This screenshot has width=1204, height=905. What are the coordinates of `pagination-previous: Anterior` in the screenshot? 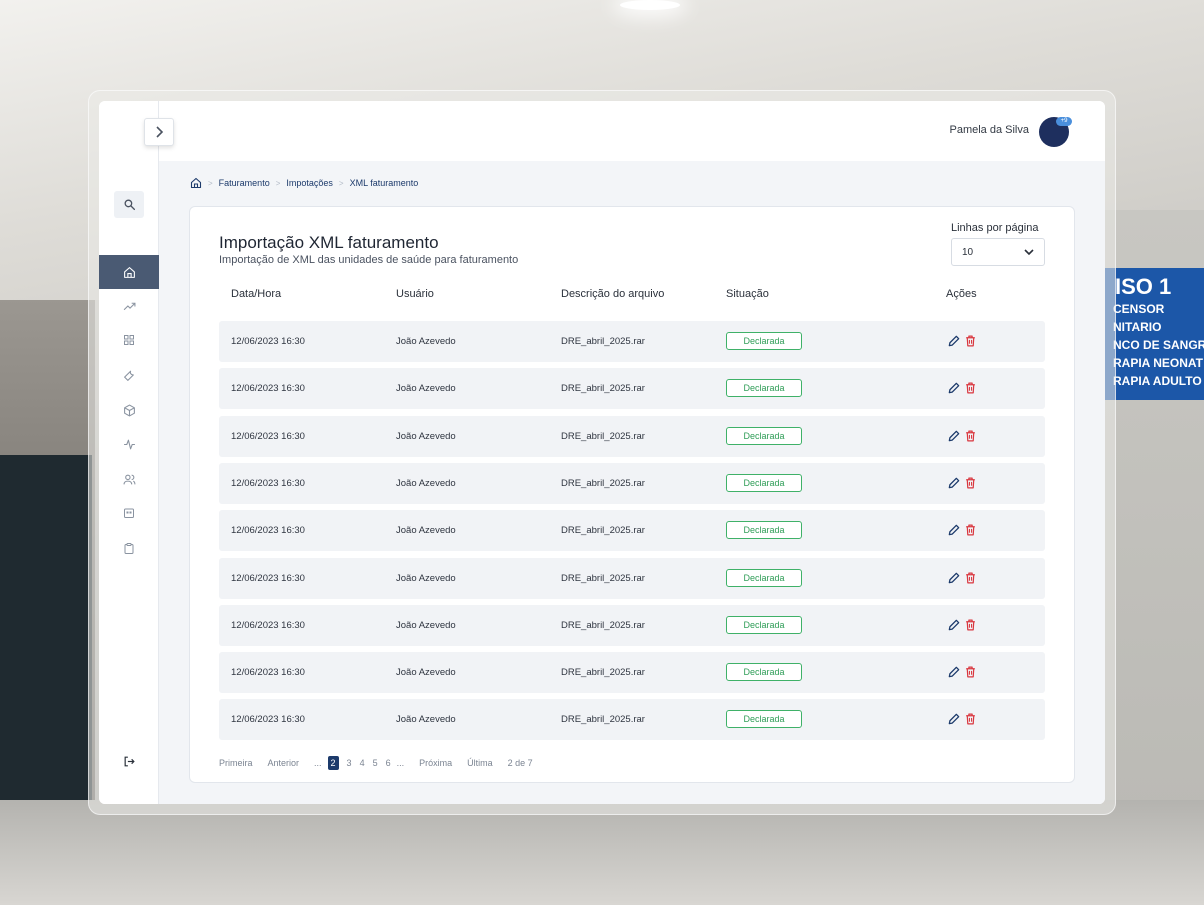 It's located at (284, 763).